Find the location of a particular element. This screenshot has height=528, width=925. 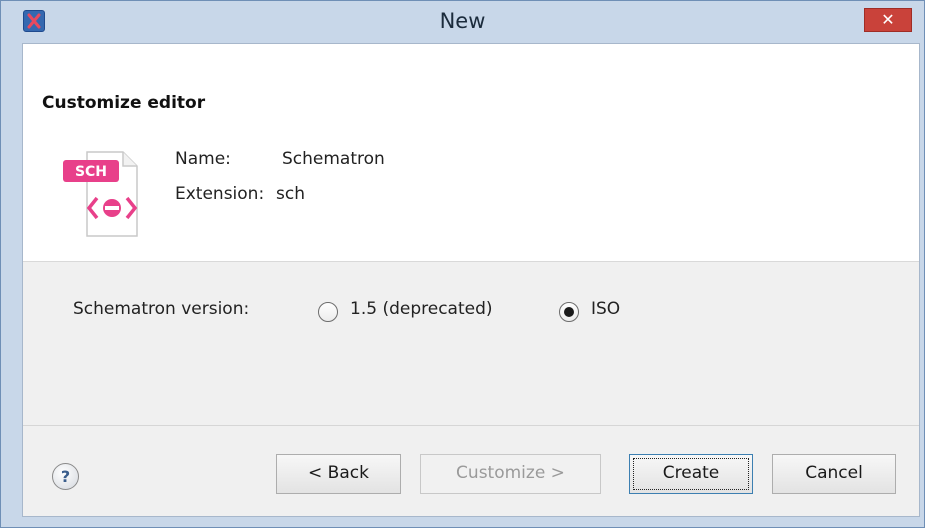

radio-label-iso: ISO is located at coordinates (605, 309).